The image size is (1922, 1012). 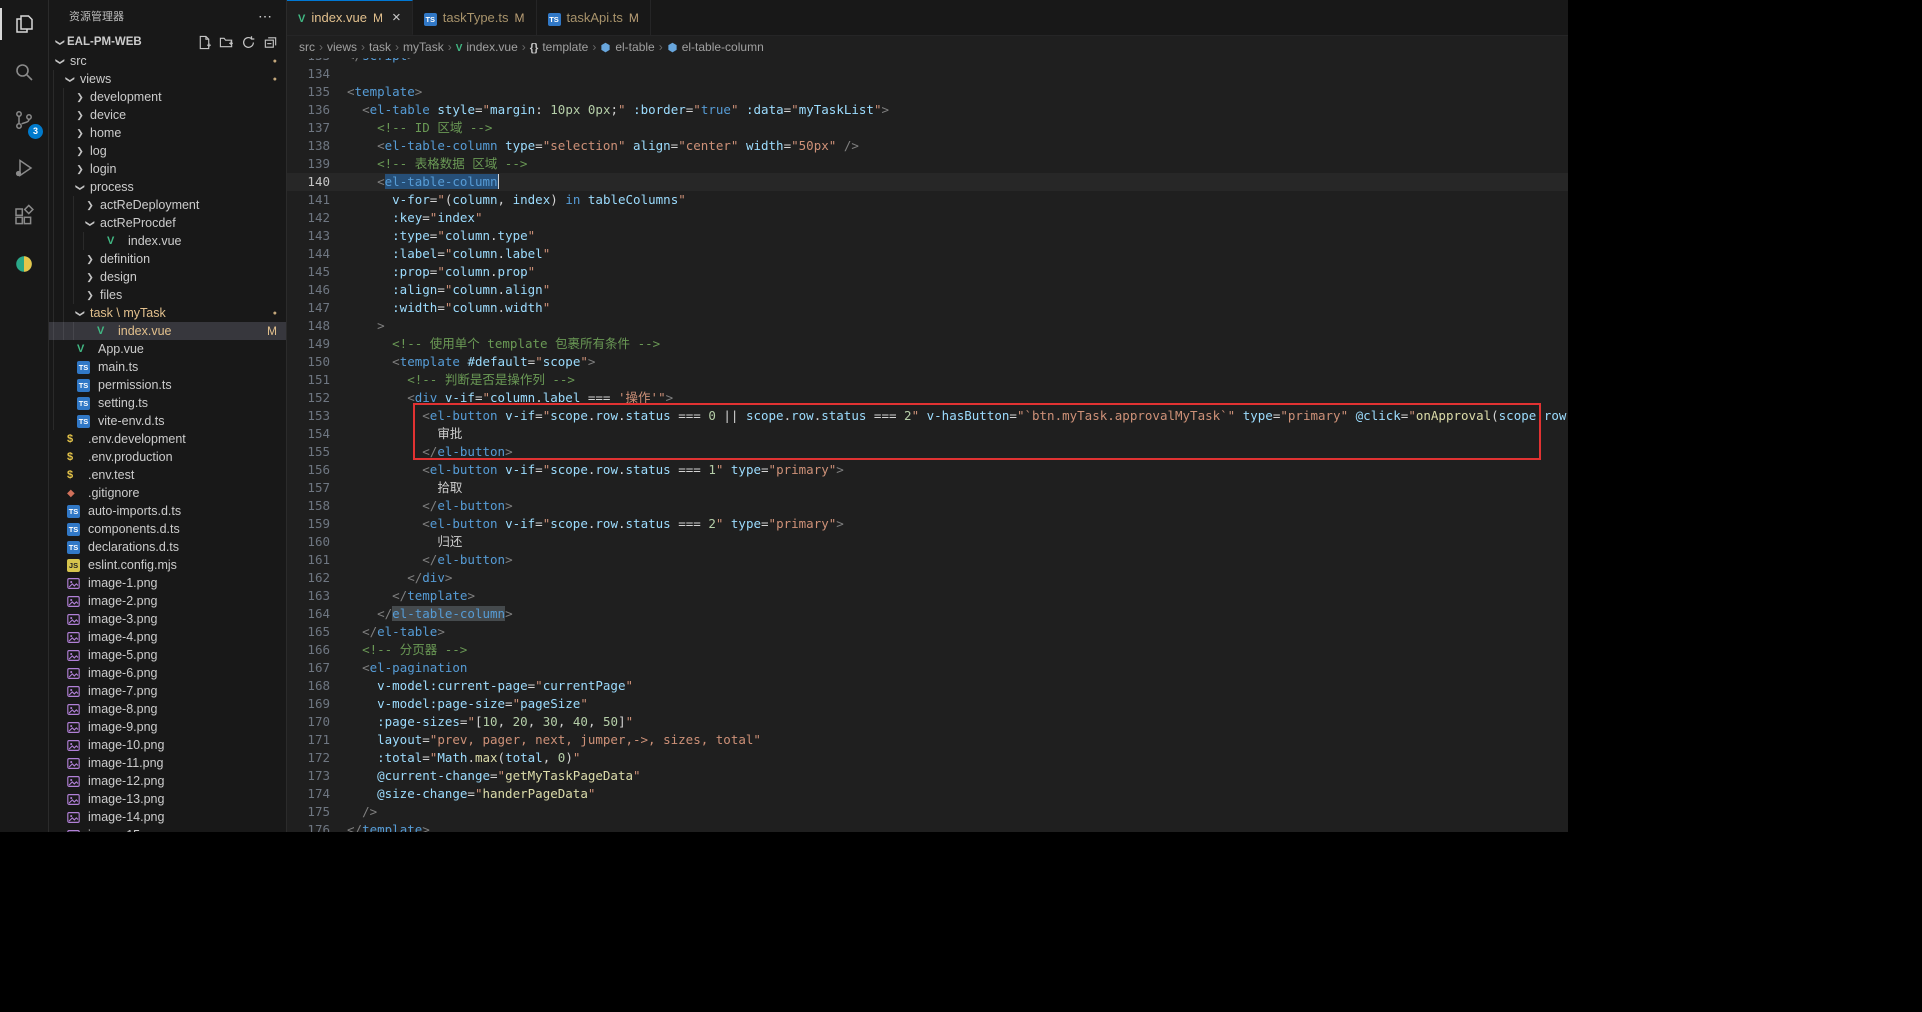 What do you see at coordinates (712, 415) in the screenshot?
I see `code-token: 0` at bounding box center [712, 415].